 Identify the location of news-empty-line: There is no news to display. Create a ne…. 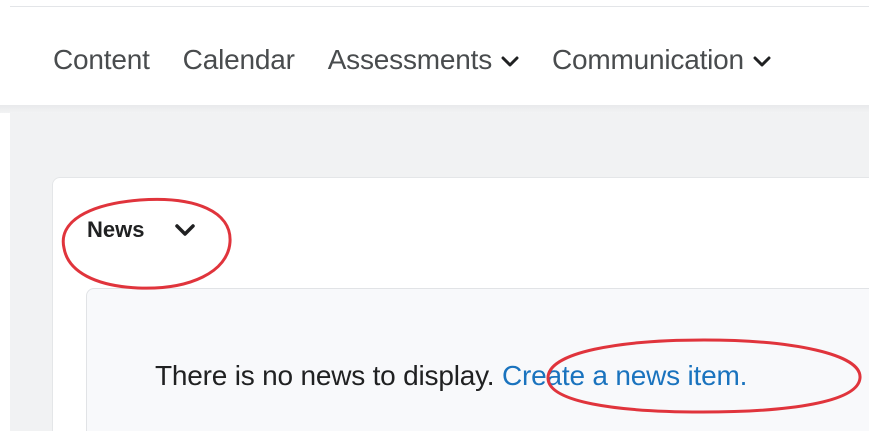
(451, 376).